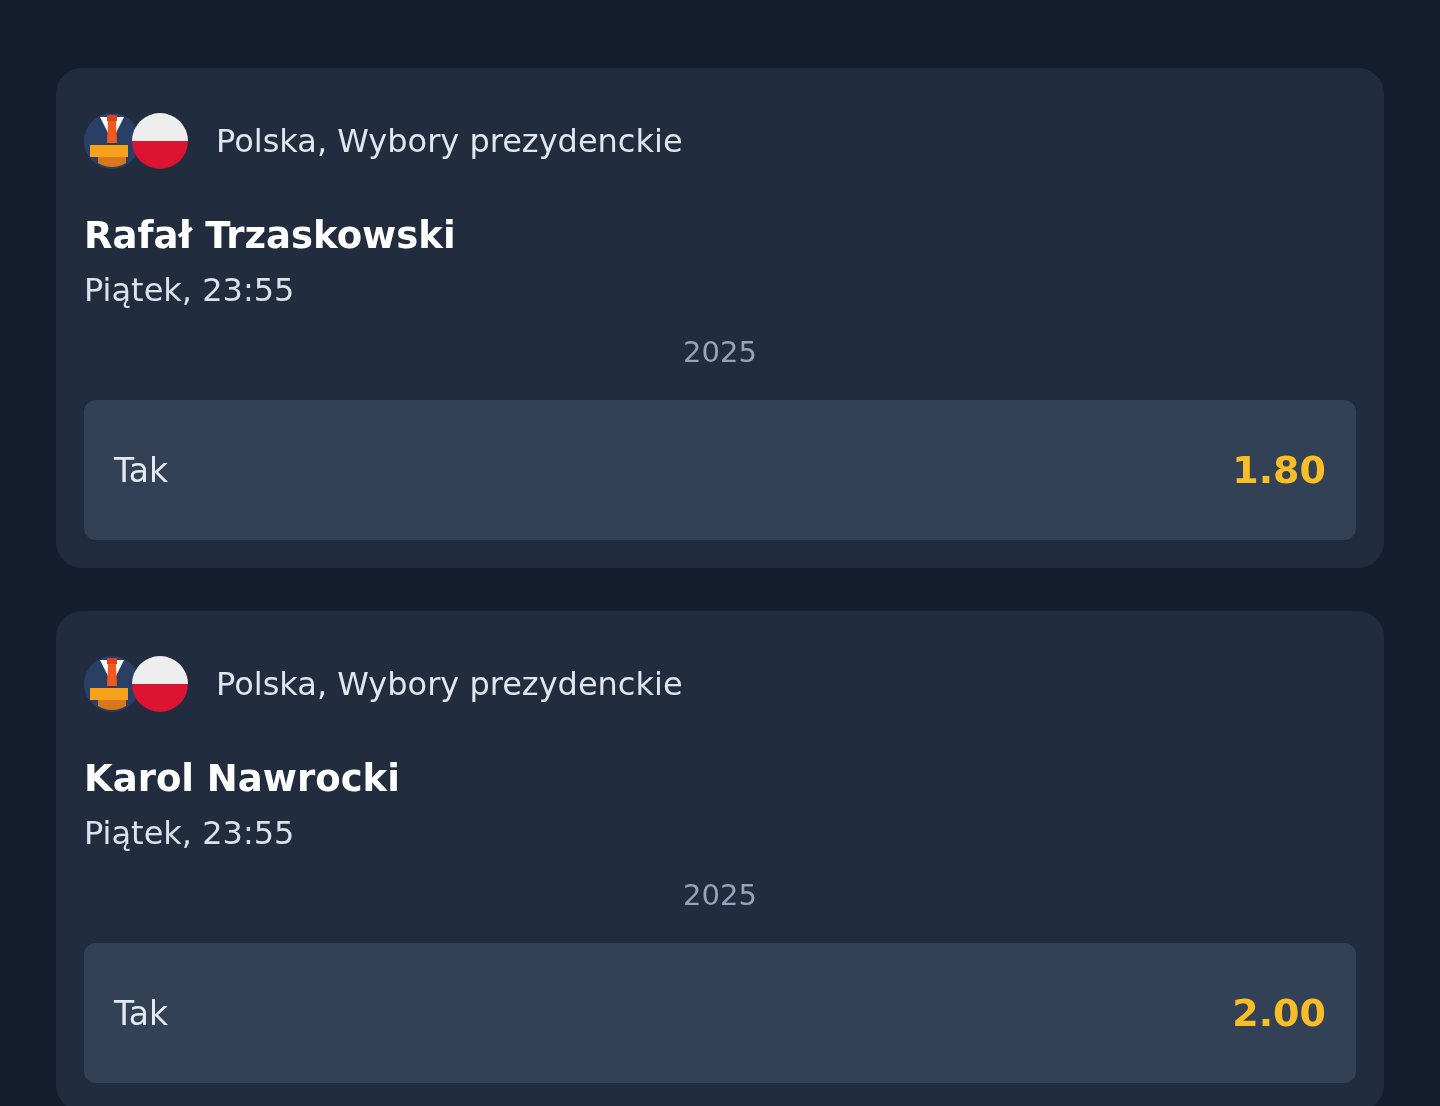 The width and height of the screenshot is (1440, 1106). I want to click on odds-button: Tak 2.00, so click(720, 1013).